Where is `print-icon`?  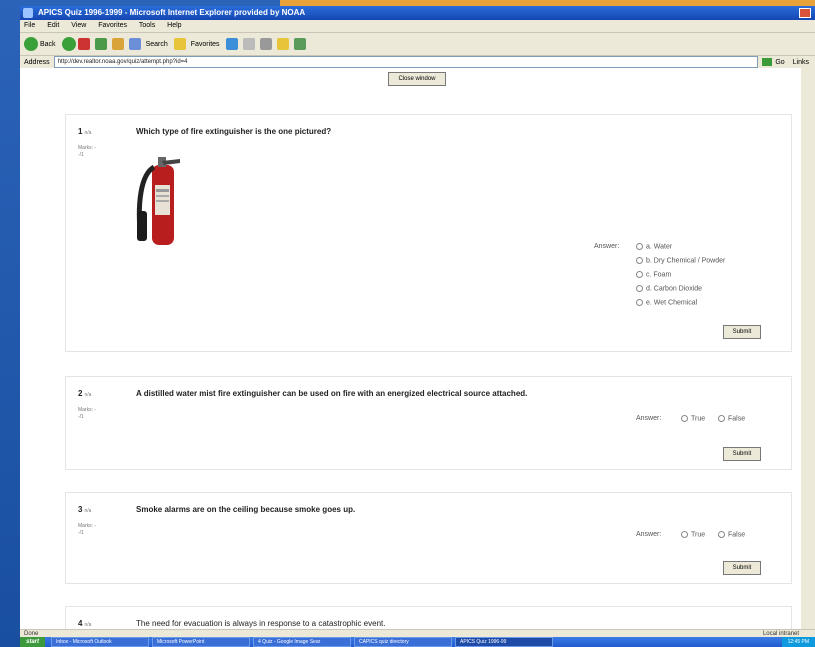
print-icon is located at coordinates (265, 44).